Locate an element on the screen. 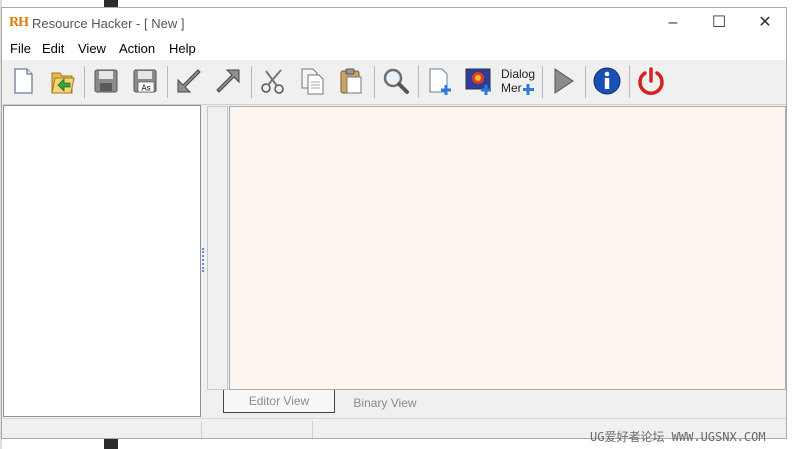 This screenshot has height=449, width=802. save-as-badge: As is located at coordinates (145, 88).